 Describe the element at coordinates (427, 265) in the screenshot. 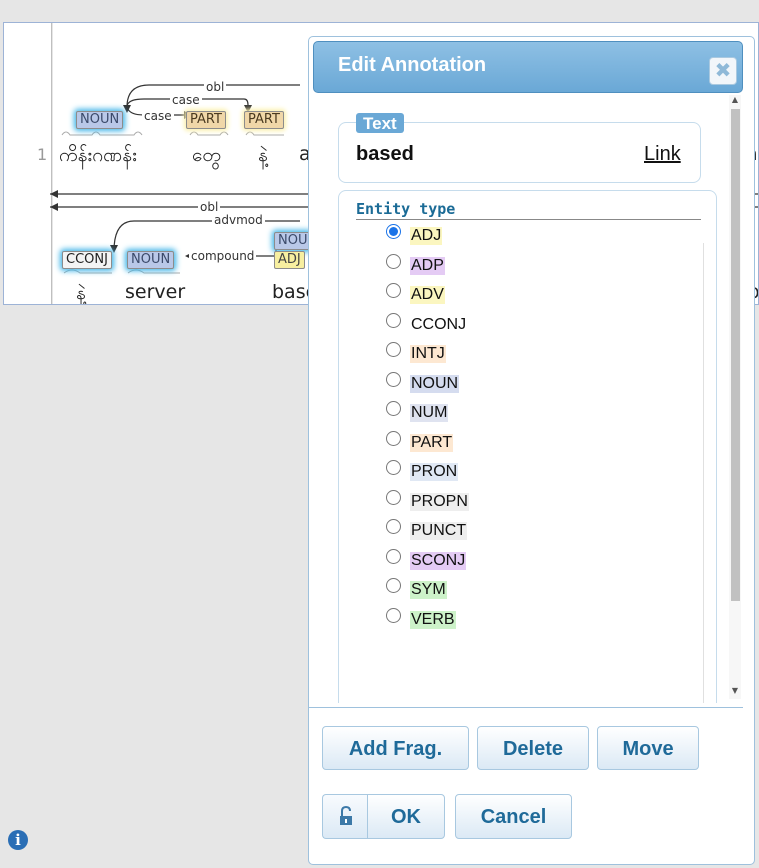

I see `entity-label-adp: ADP` at that location.